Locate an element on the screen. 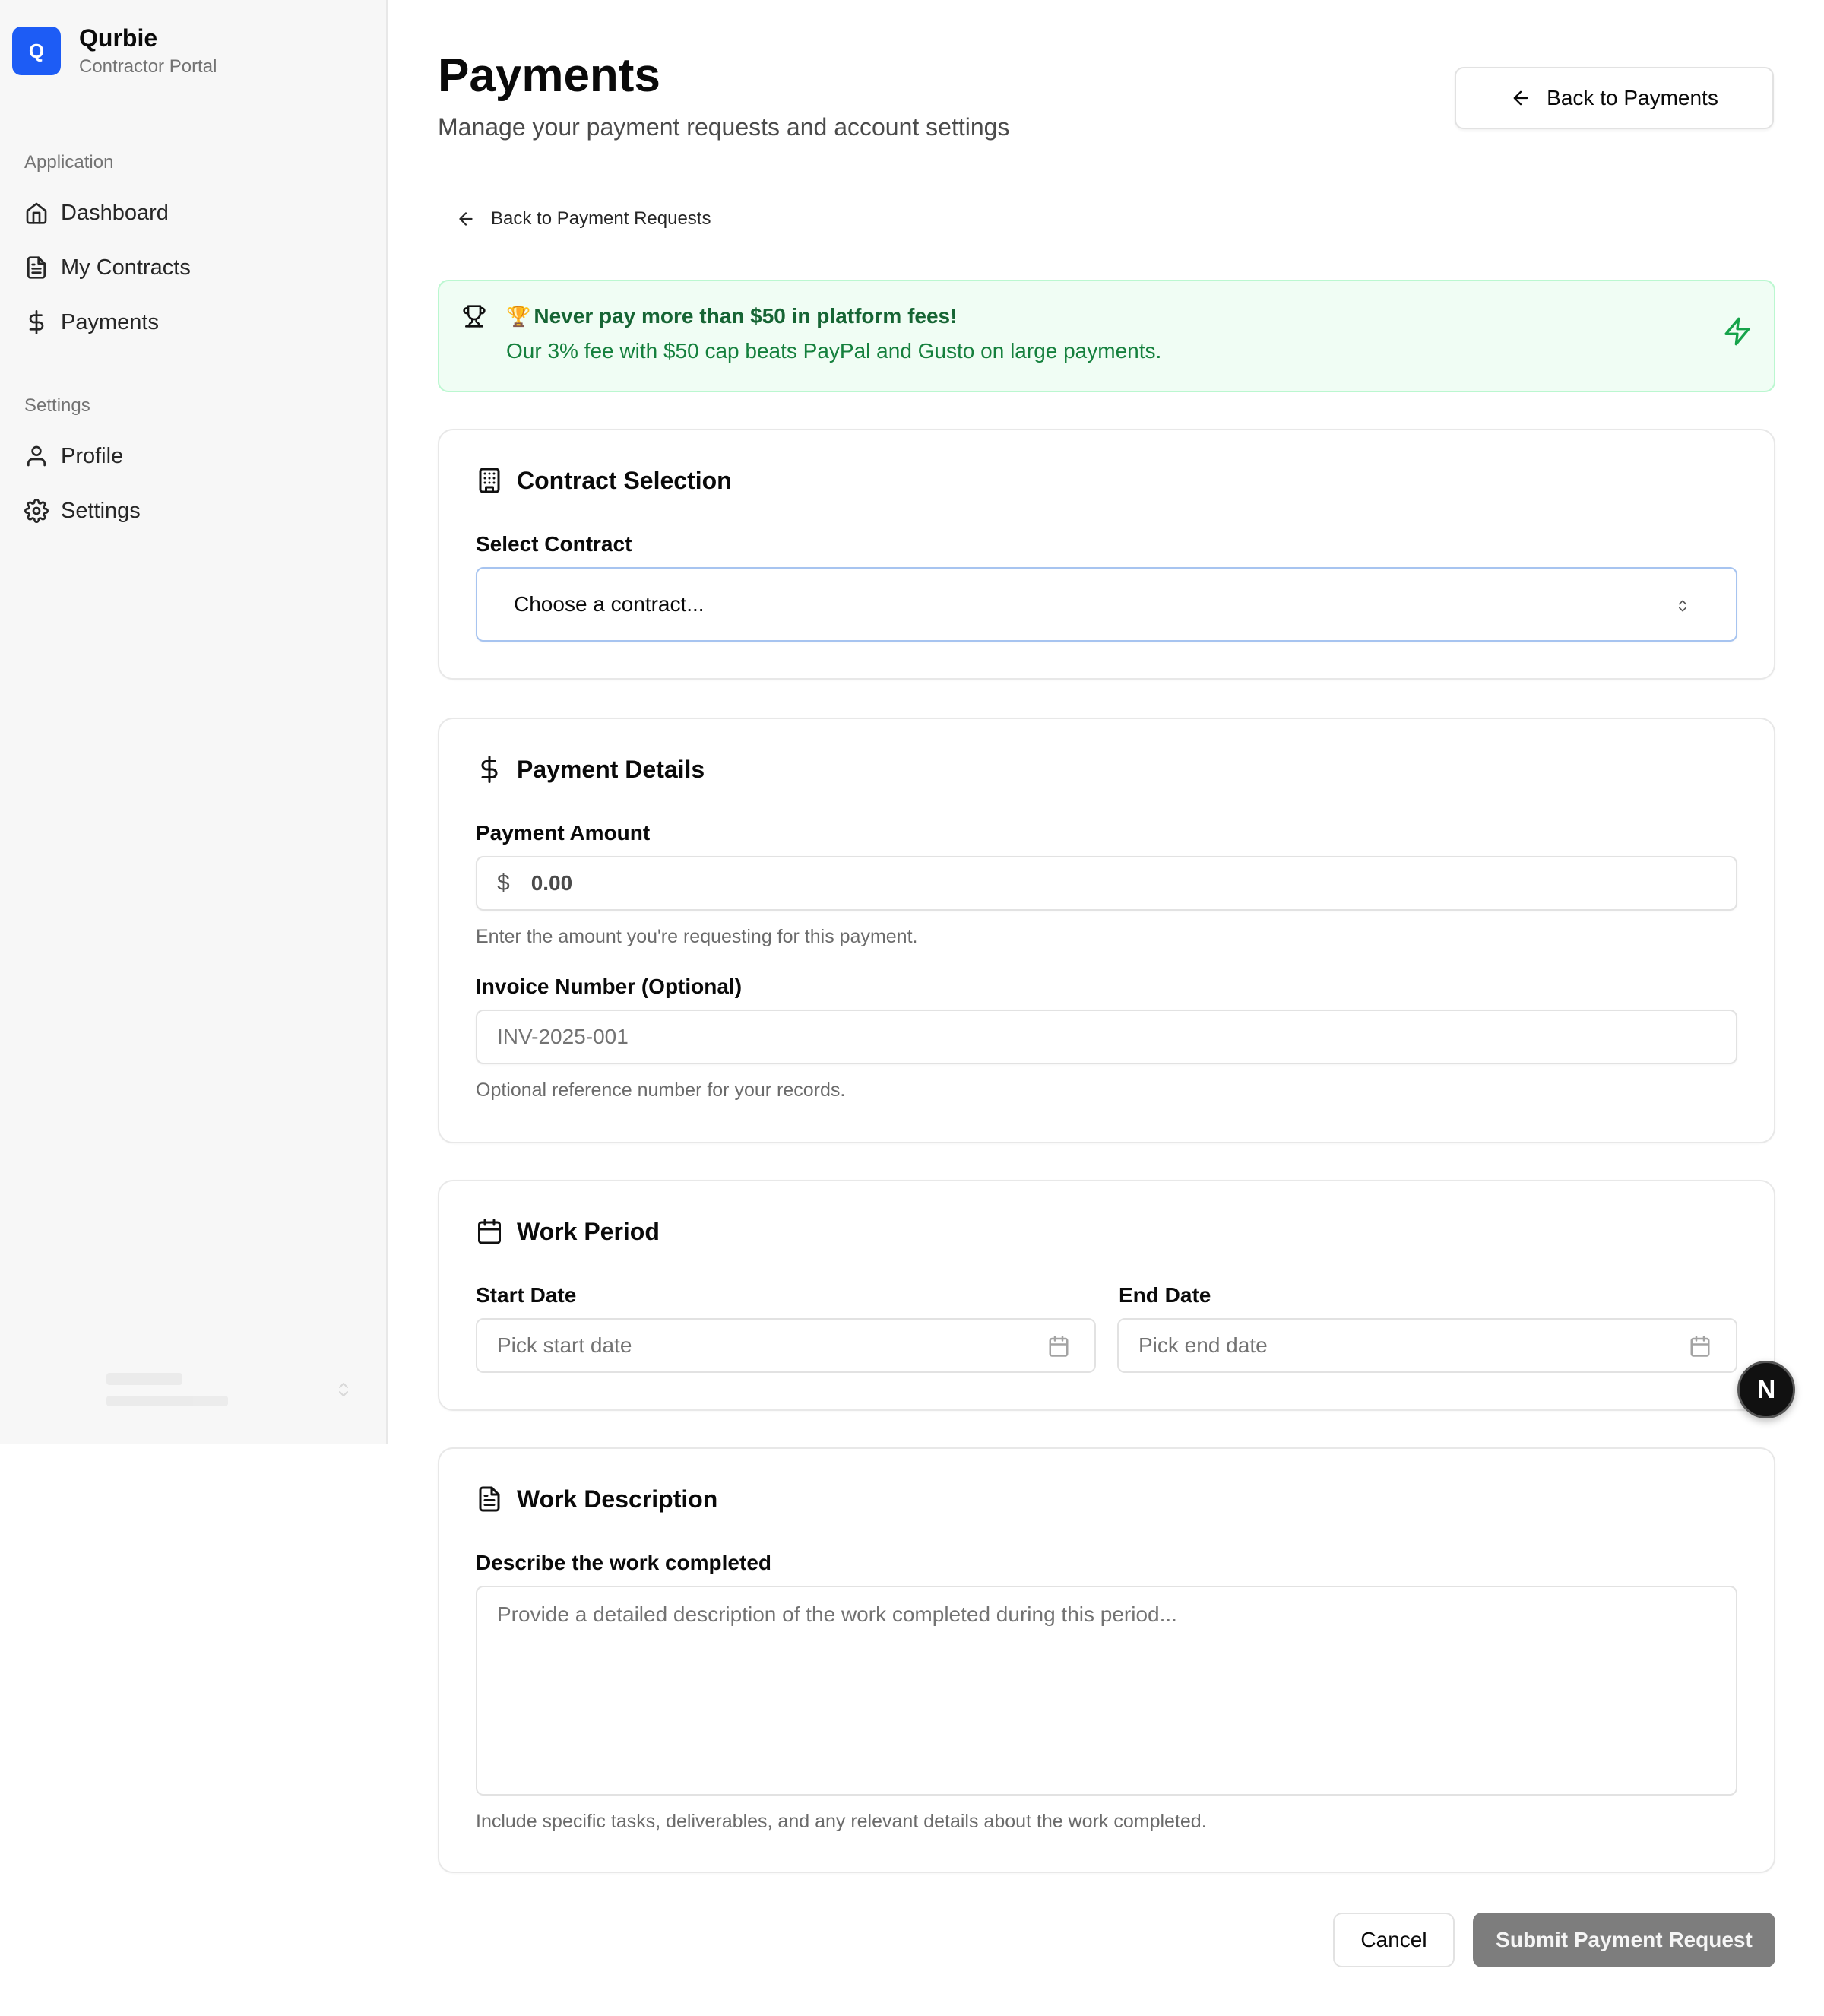 This screenshot has width=1824, height=2016. cancel-button: Cancel is located at coordinates (1394, 1940).